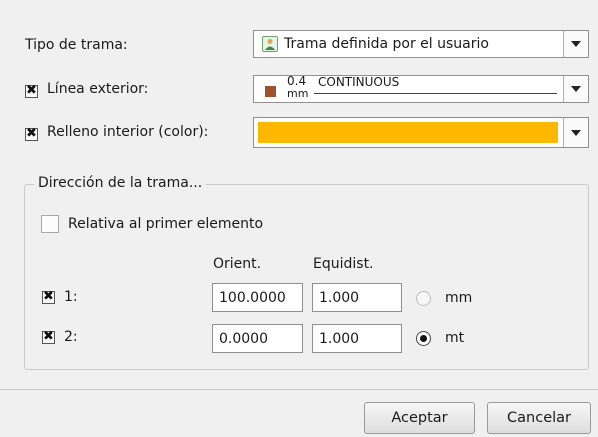 The image size is (598, 437). What do you see at coordinates (421, 89) in the screenshot?
I see `linea-exterior-combo: 0.4 mm CONTINUOUS` at bounding box center [421, 89].